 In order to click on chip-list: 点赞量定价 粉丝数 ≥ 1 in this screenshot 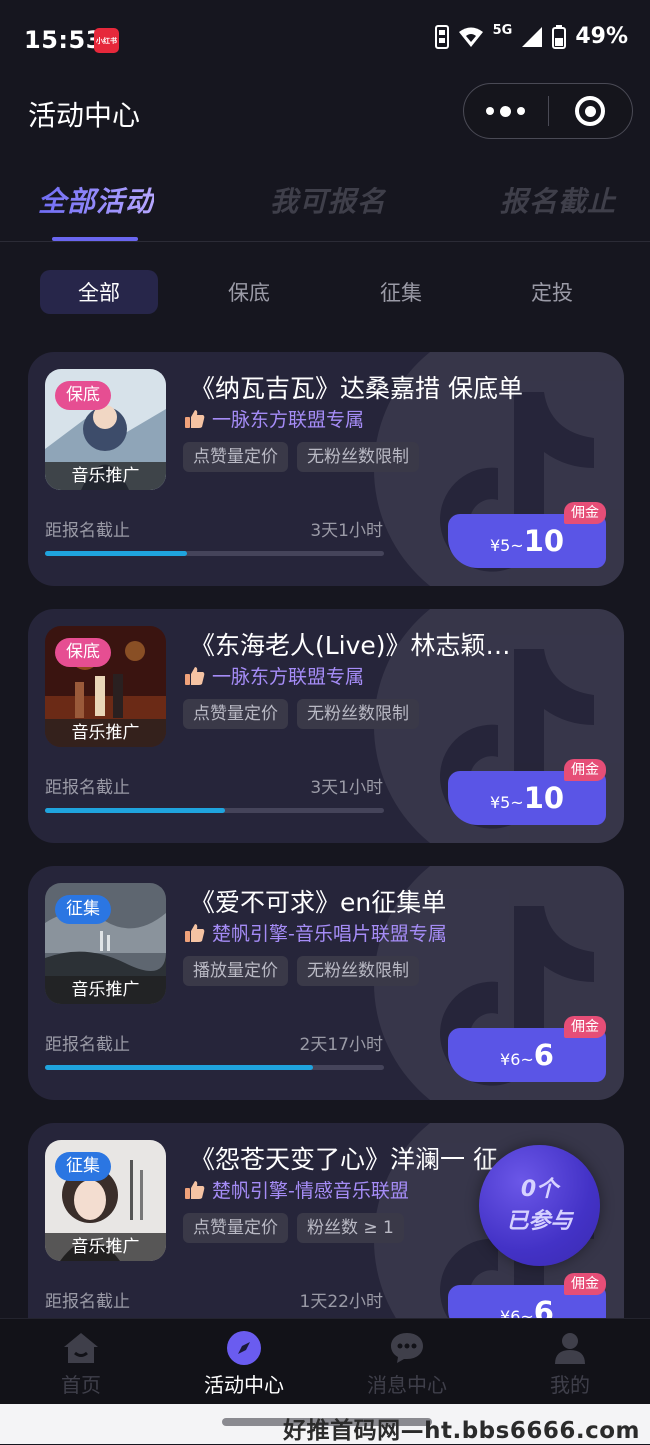, I will do `click(293, 1228)`.